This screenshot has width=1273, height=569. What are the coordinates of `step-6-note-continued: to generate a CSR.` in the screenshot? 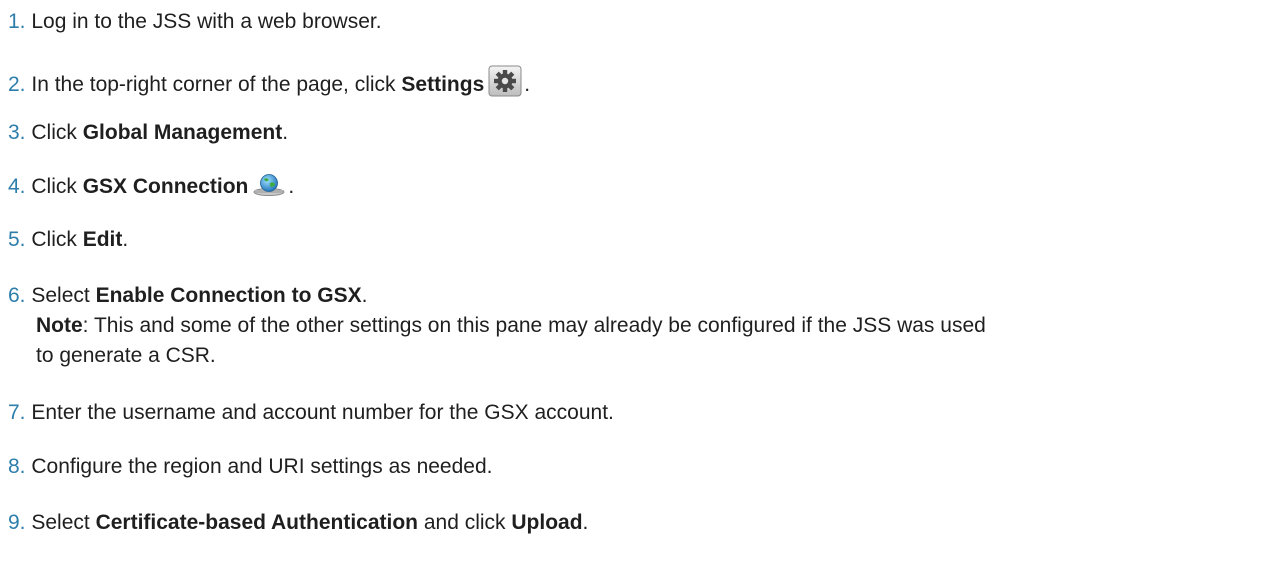 It's located at (126, 356).